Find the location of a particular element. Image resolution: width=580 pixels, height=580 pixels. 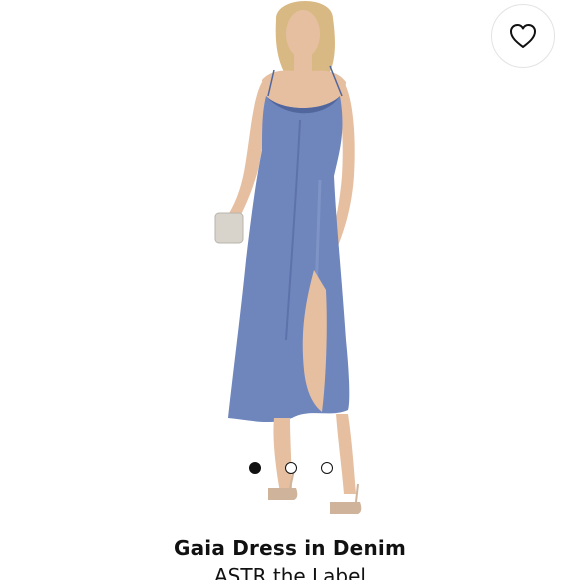

heart-outline-icon is located at coordinates (523, 36).